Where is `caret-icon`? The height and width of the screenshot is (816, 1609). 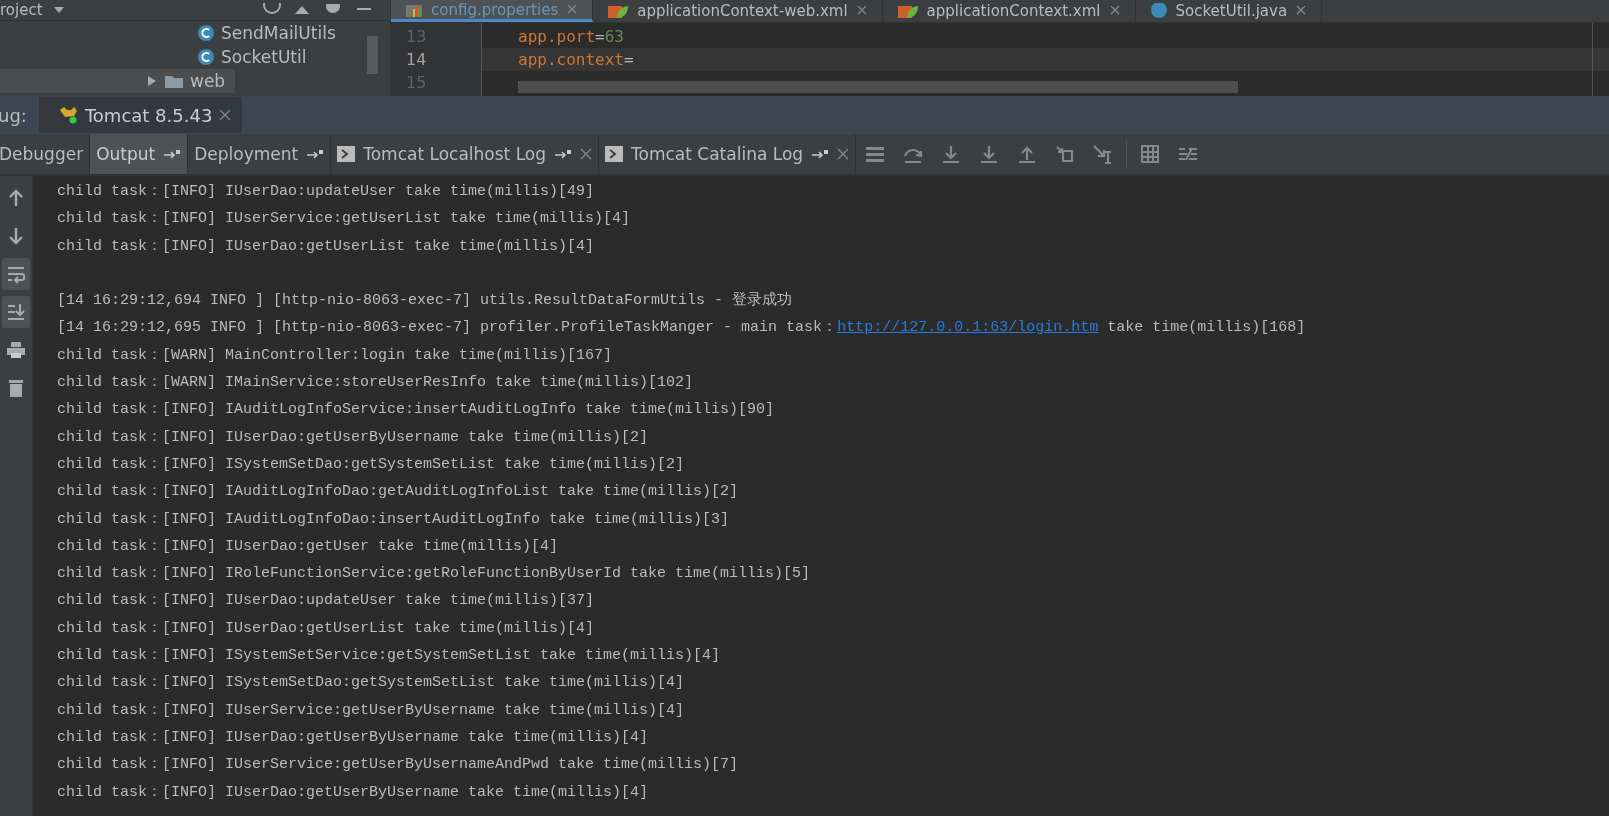 caret-icon is located at coordinates (58, 10).